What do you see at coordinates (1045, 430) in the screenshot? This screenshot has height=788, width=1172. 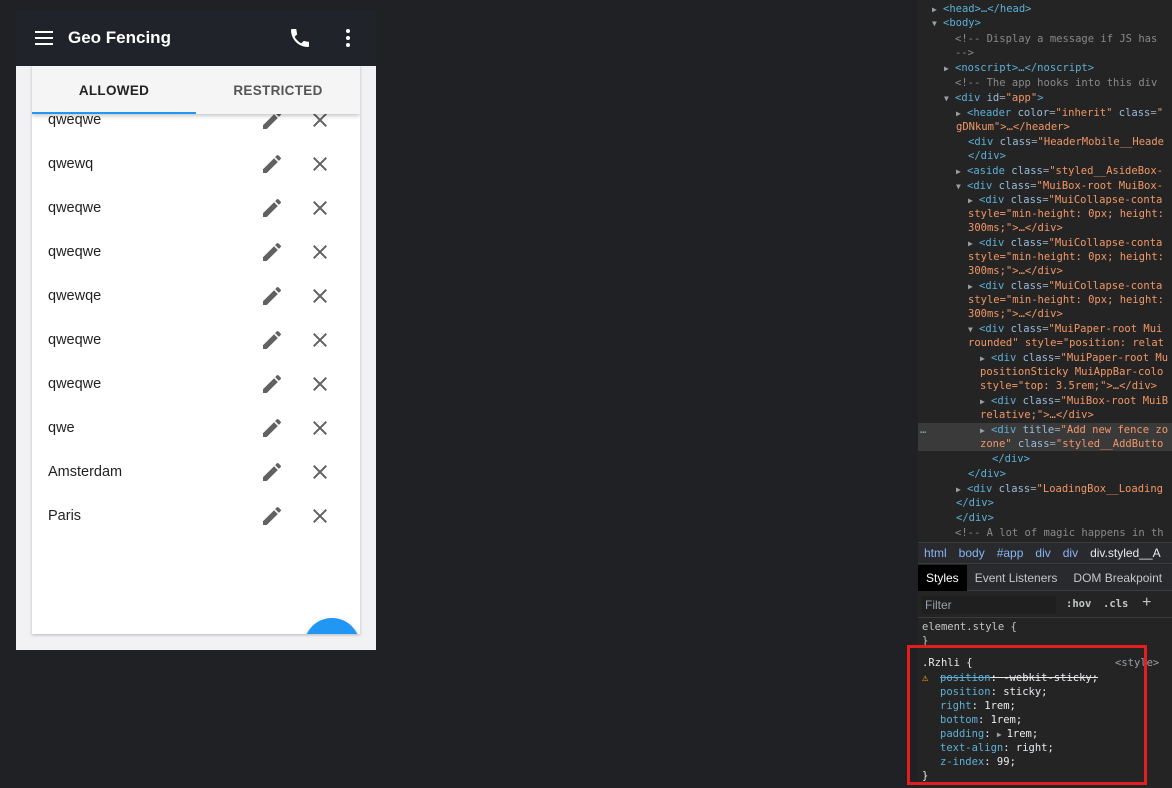 I see `dom-node-add-button: … ▶ <div title="Add new fence zo` at bounding box center [1045, 430].